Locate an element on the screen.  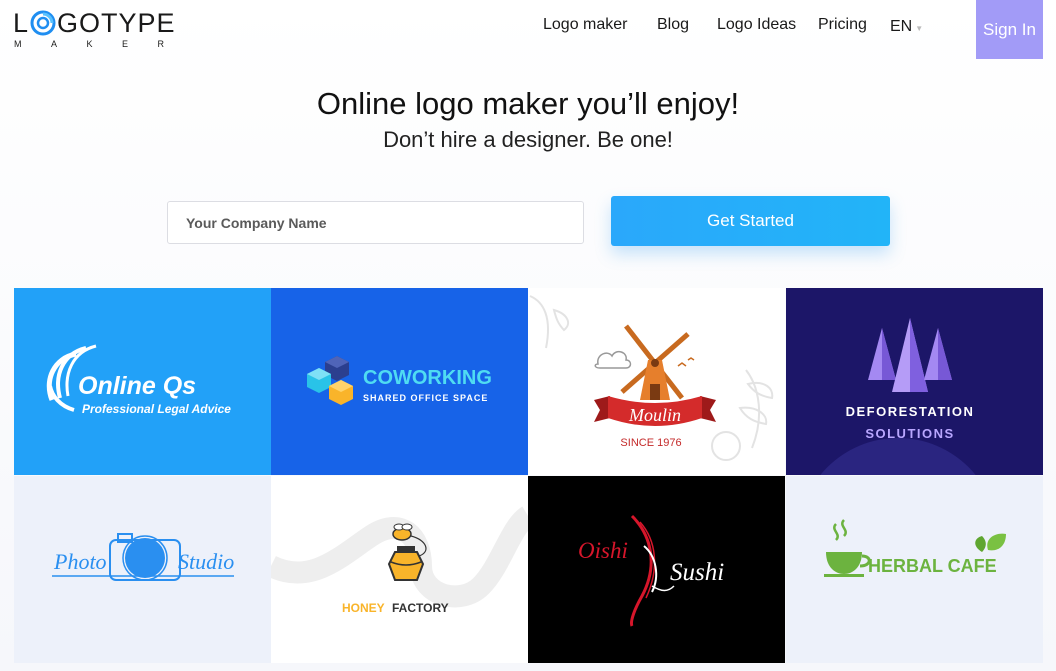
chevron-down-icon: ▼ is located at coordinates (919, 28).